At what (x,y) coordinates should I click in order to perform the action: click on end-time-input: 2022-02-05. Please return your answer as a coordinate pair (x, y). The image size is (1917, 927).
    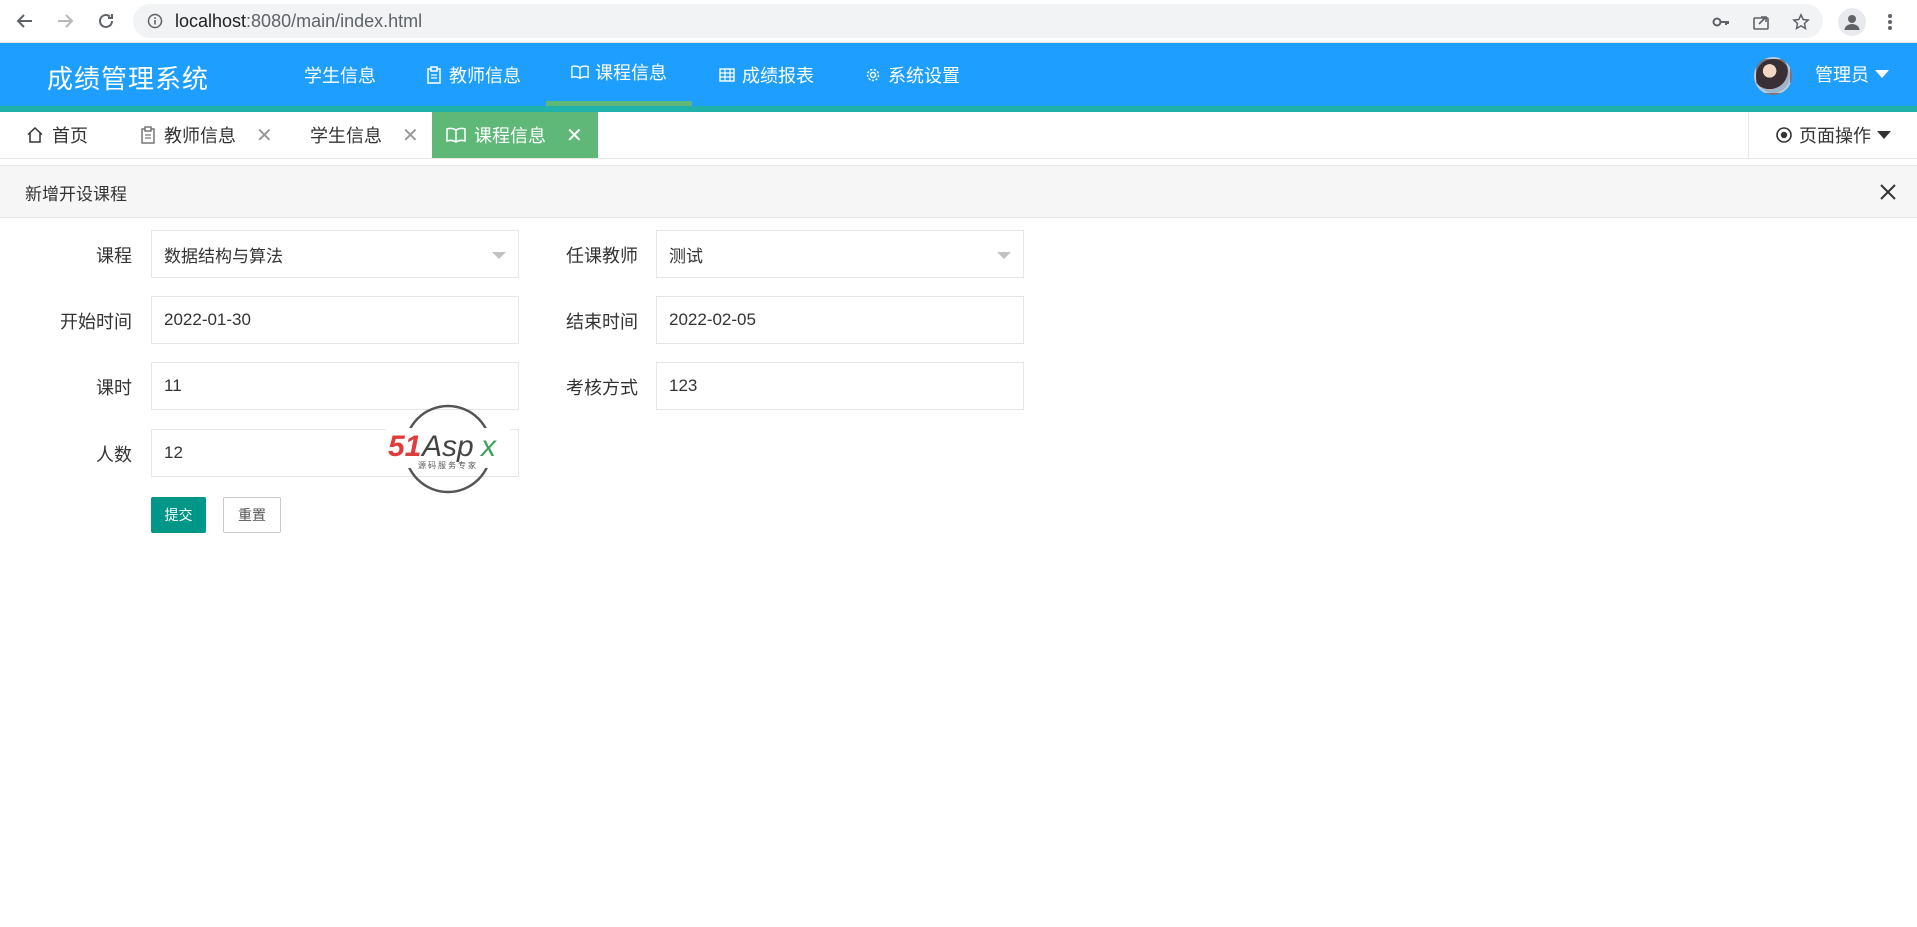
    Looking at the image, I should click on (840, 320).